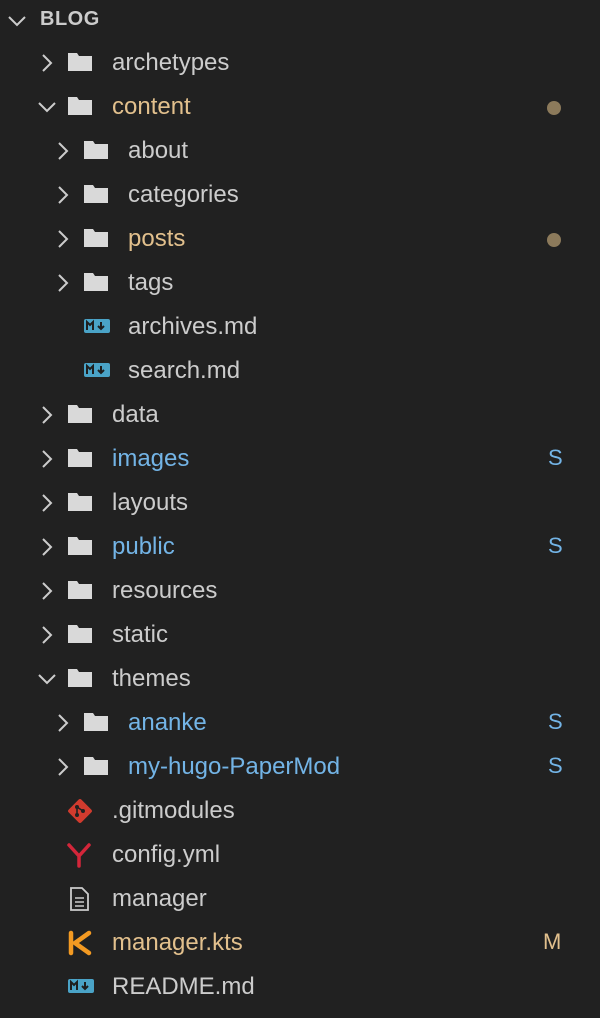 Image resolution: width=600 pixels, height=1018 pixels. Describe the element at coordinates (150, 502) in the screenshot. I see `tree-item-label: layouts` at that location.